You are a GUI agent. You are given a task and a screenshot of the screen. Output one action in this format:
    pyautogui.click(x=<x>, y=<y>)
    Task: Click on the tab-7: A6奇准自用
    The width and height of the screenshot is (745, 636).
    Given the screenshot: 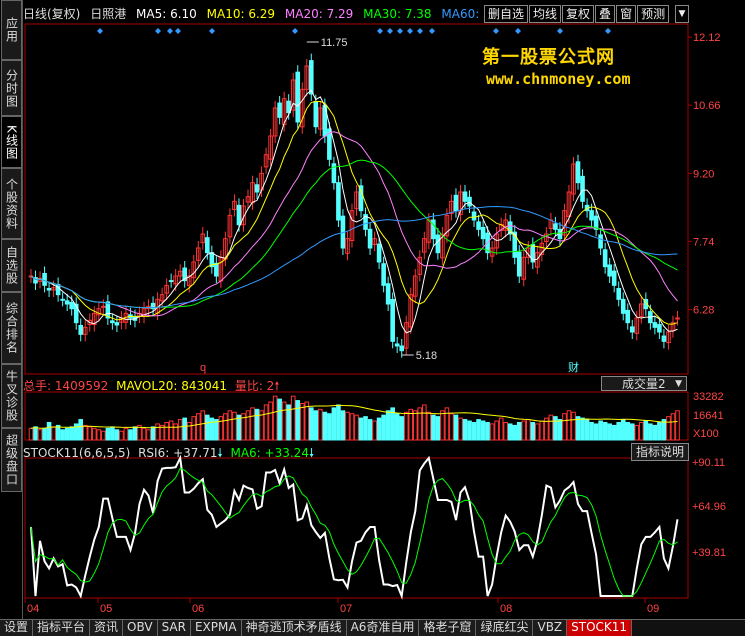 What is the action you would take?
    pyautogui.click(x=383, y=628)
    